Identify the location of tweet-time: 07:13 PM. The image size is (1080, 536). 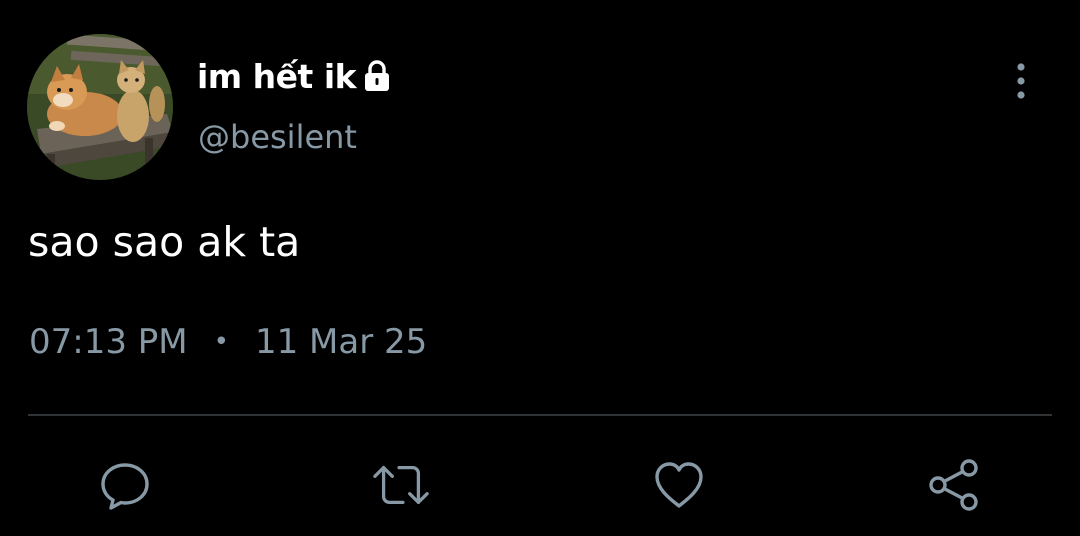
(108, 342).